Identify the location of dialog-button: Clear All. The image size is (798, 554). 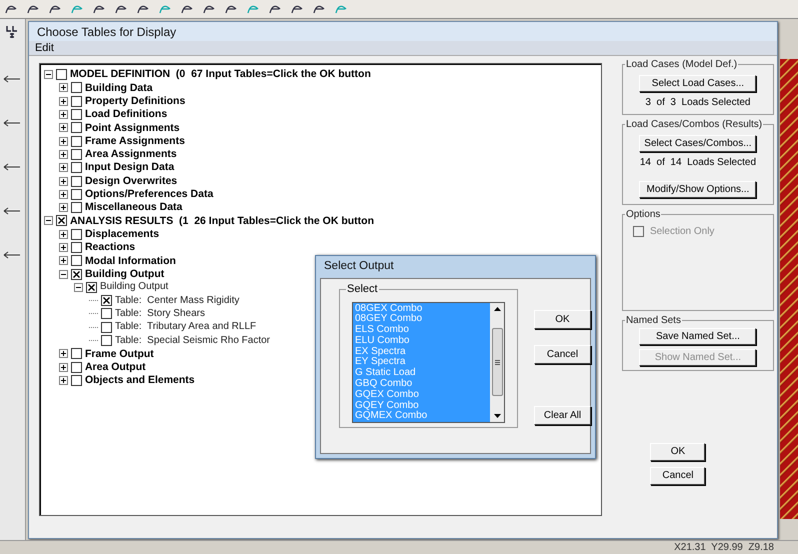
(562, 415).